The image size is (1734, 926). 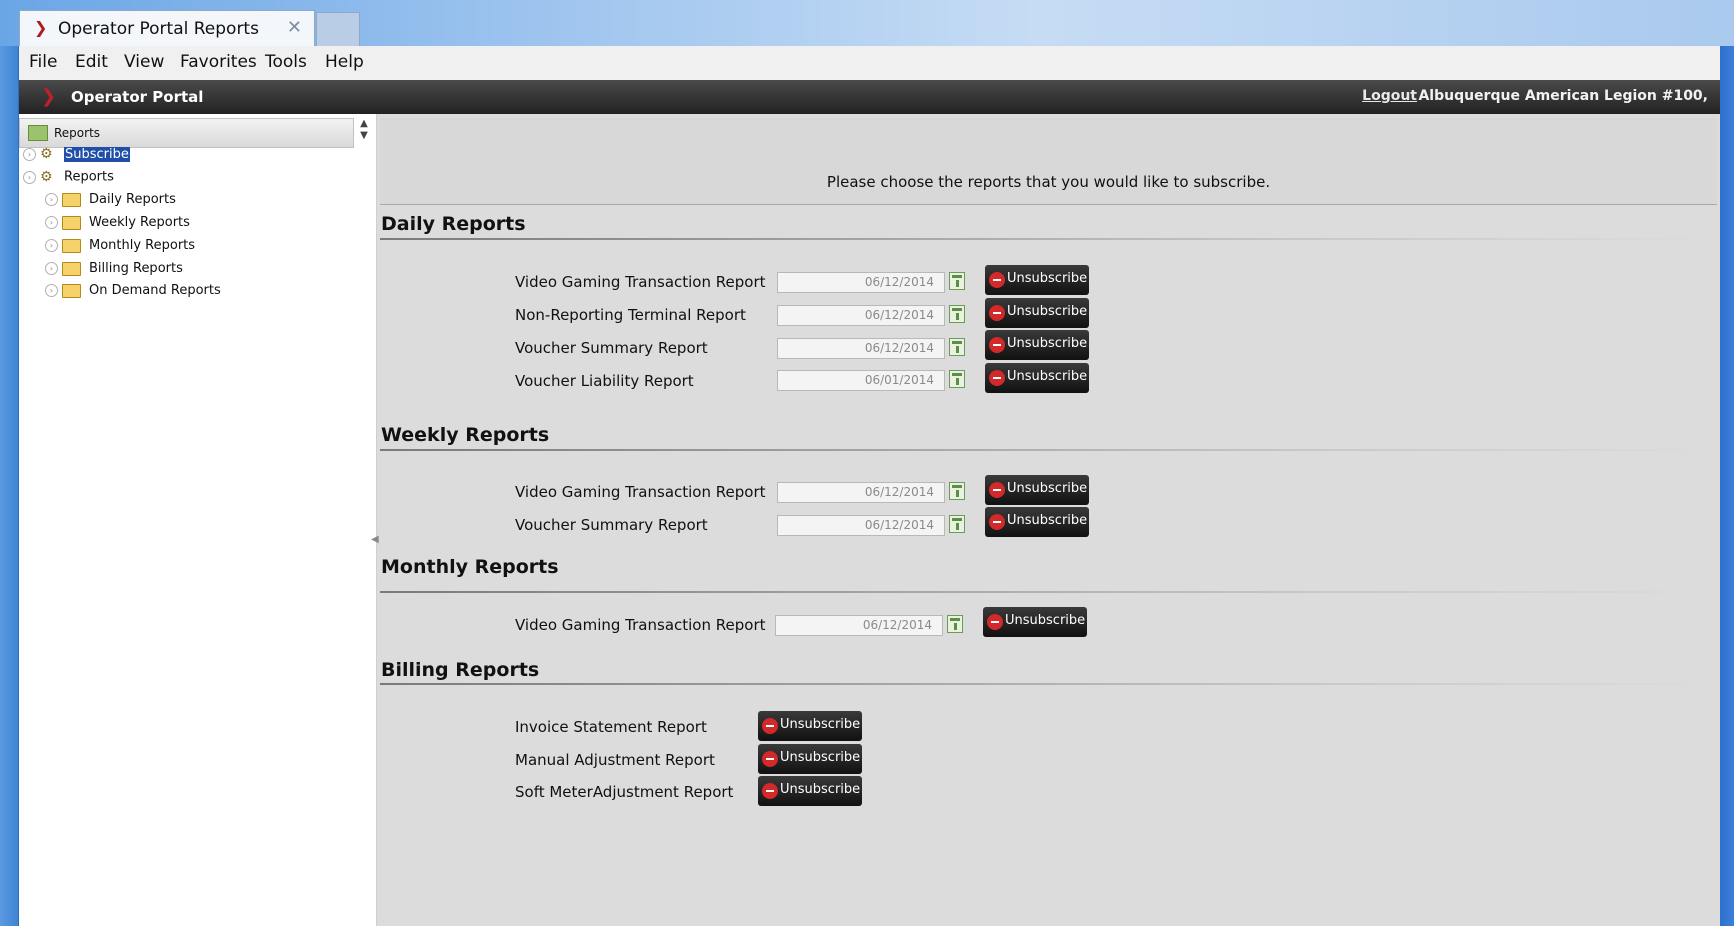 I want to click on section-title-monthly: Monthly Reports, so click(x=470, y=567).